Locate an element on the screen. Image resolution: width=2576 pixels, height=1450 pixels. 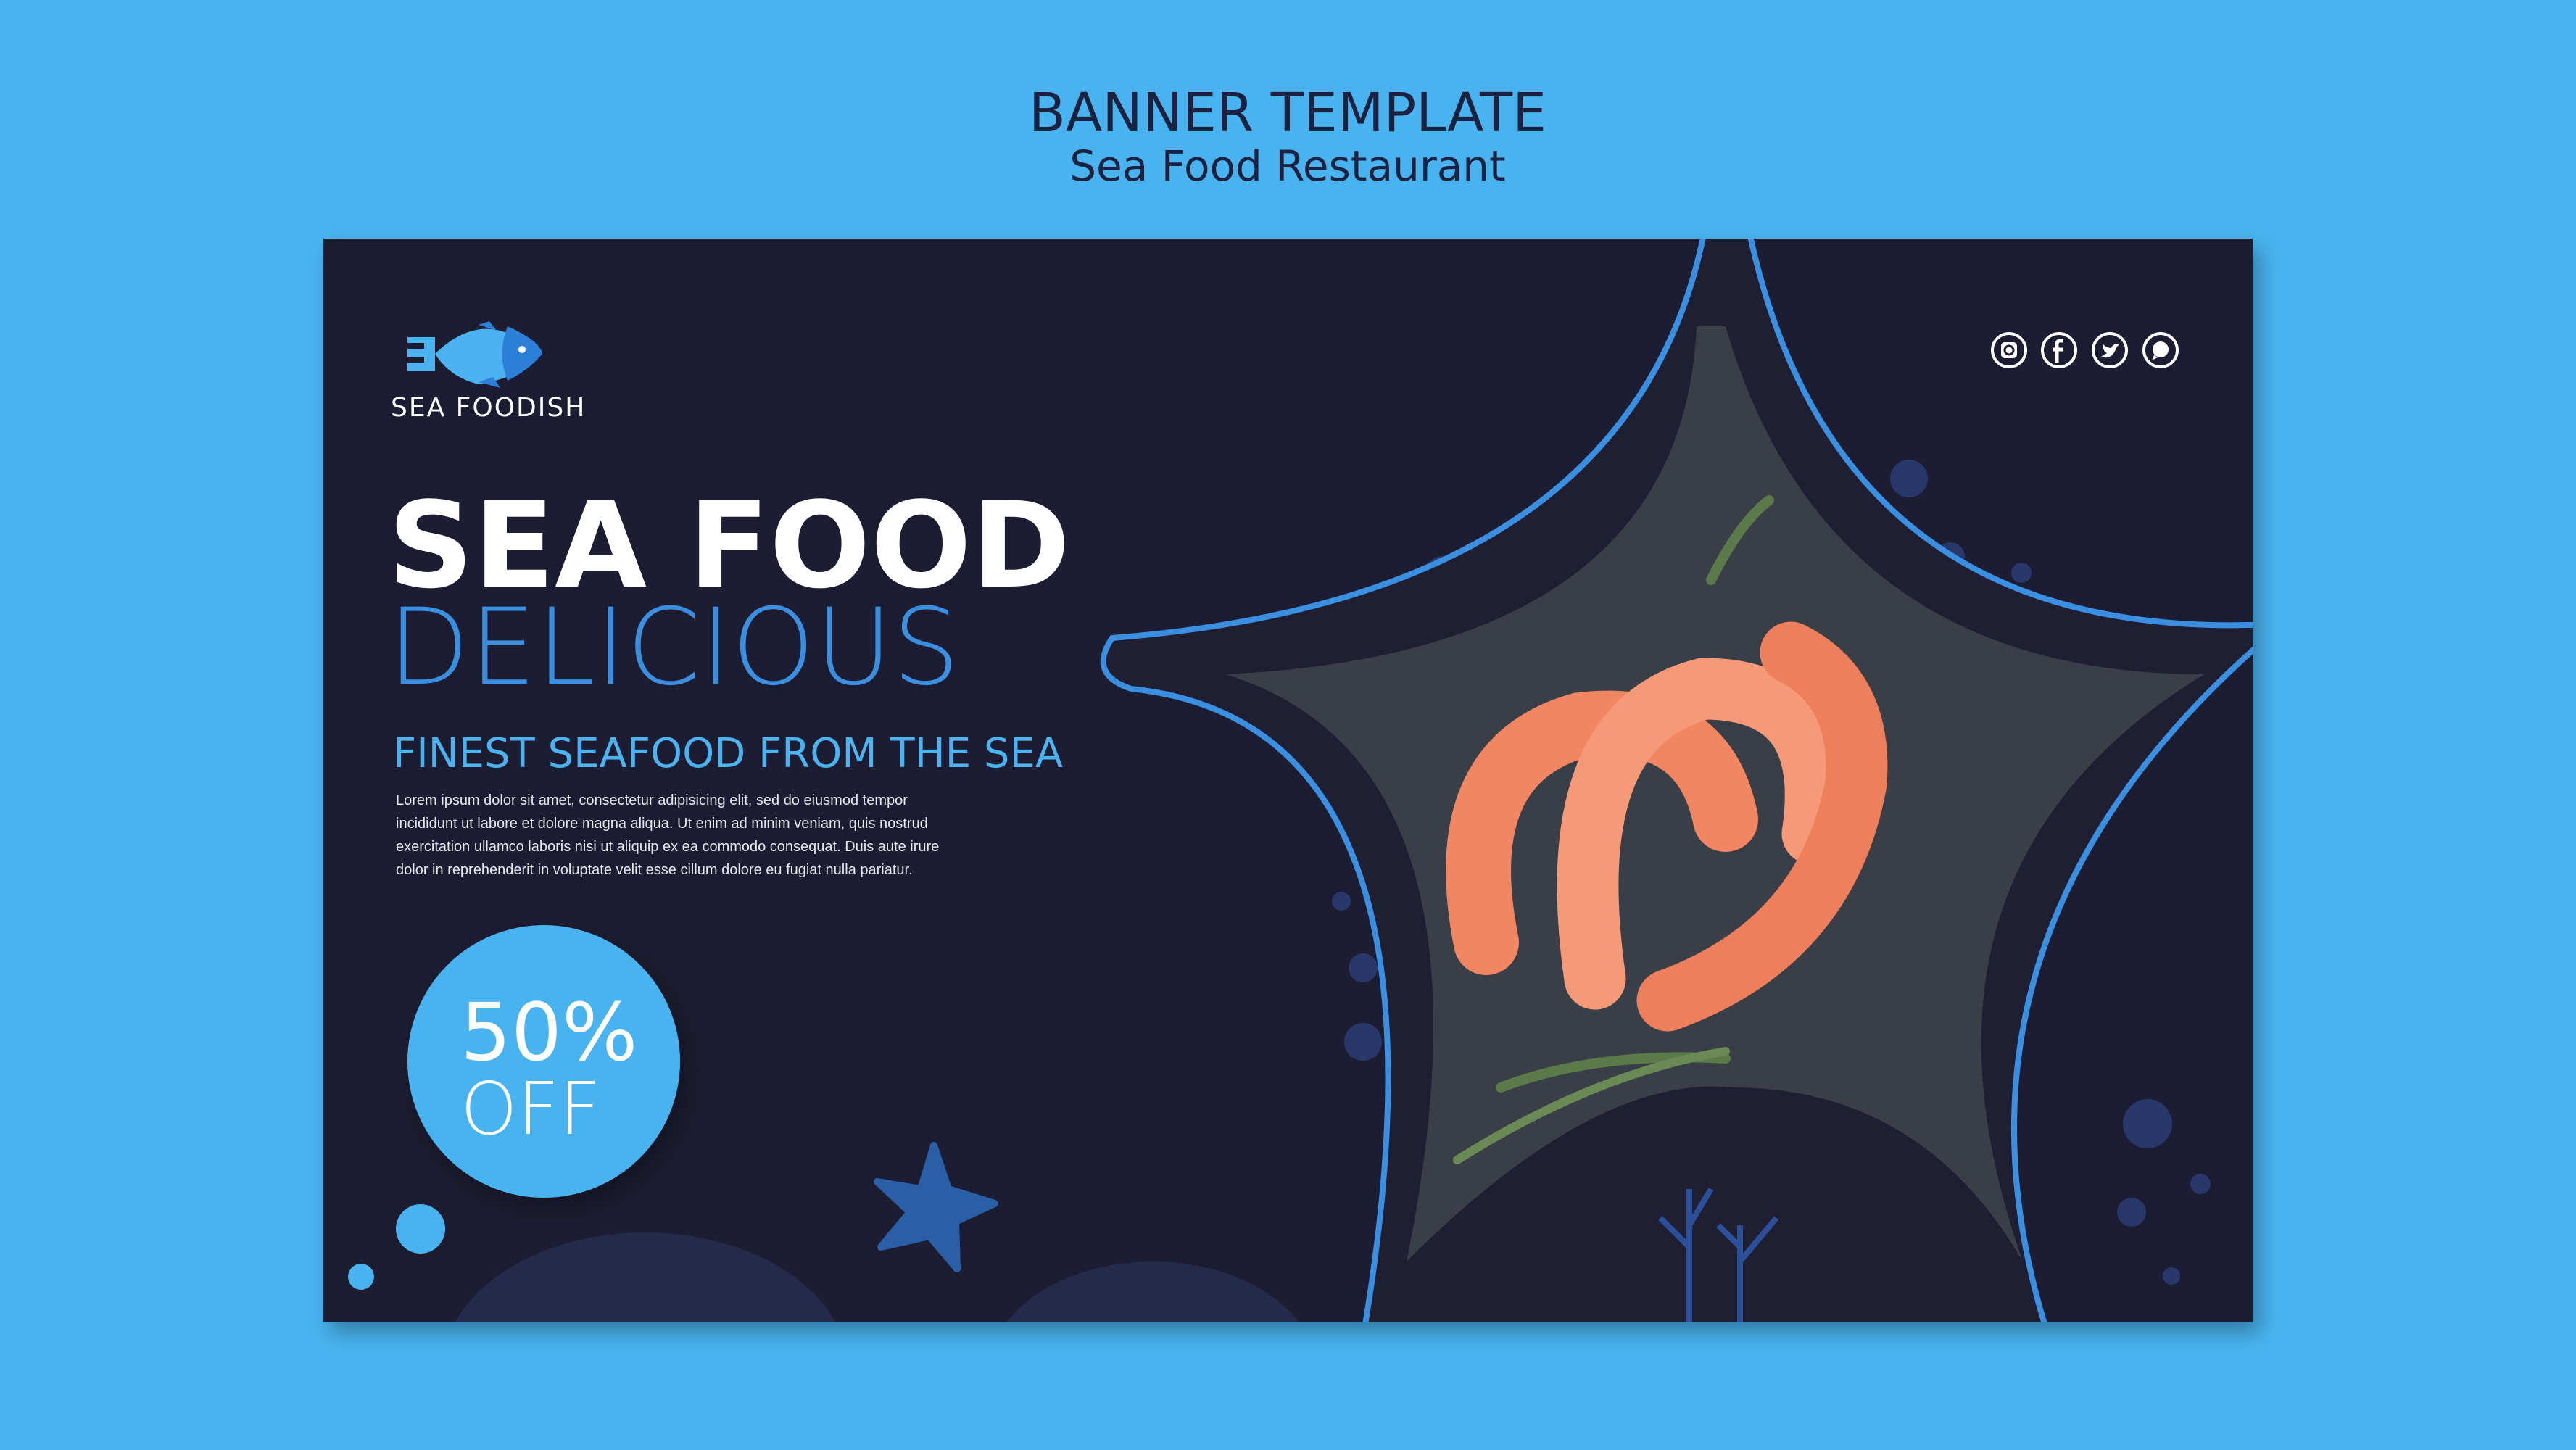
subheadline: DELICIOUS is located at coordinates (674, 647).